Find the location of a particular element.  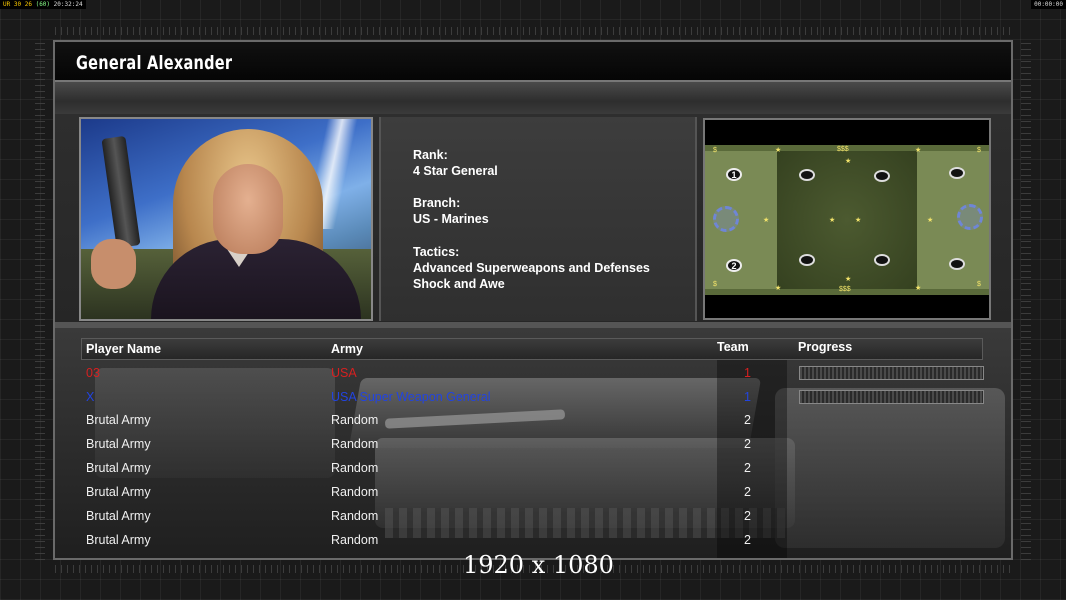

tank-silhouette is located at coordinates (890, 468).